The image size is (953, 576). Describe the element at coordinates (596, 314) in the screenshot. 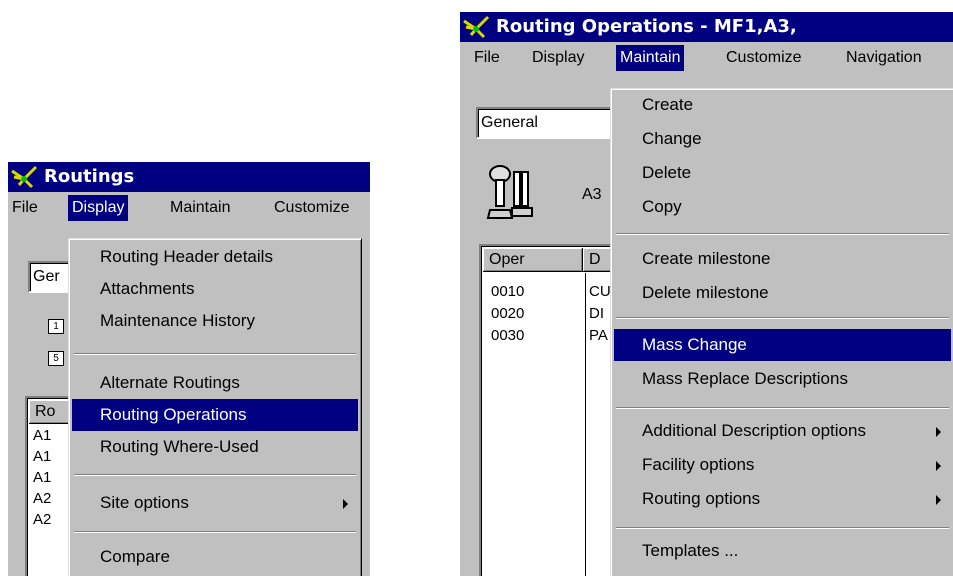

I see `table-cell-desc: DI` at that location.